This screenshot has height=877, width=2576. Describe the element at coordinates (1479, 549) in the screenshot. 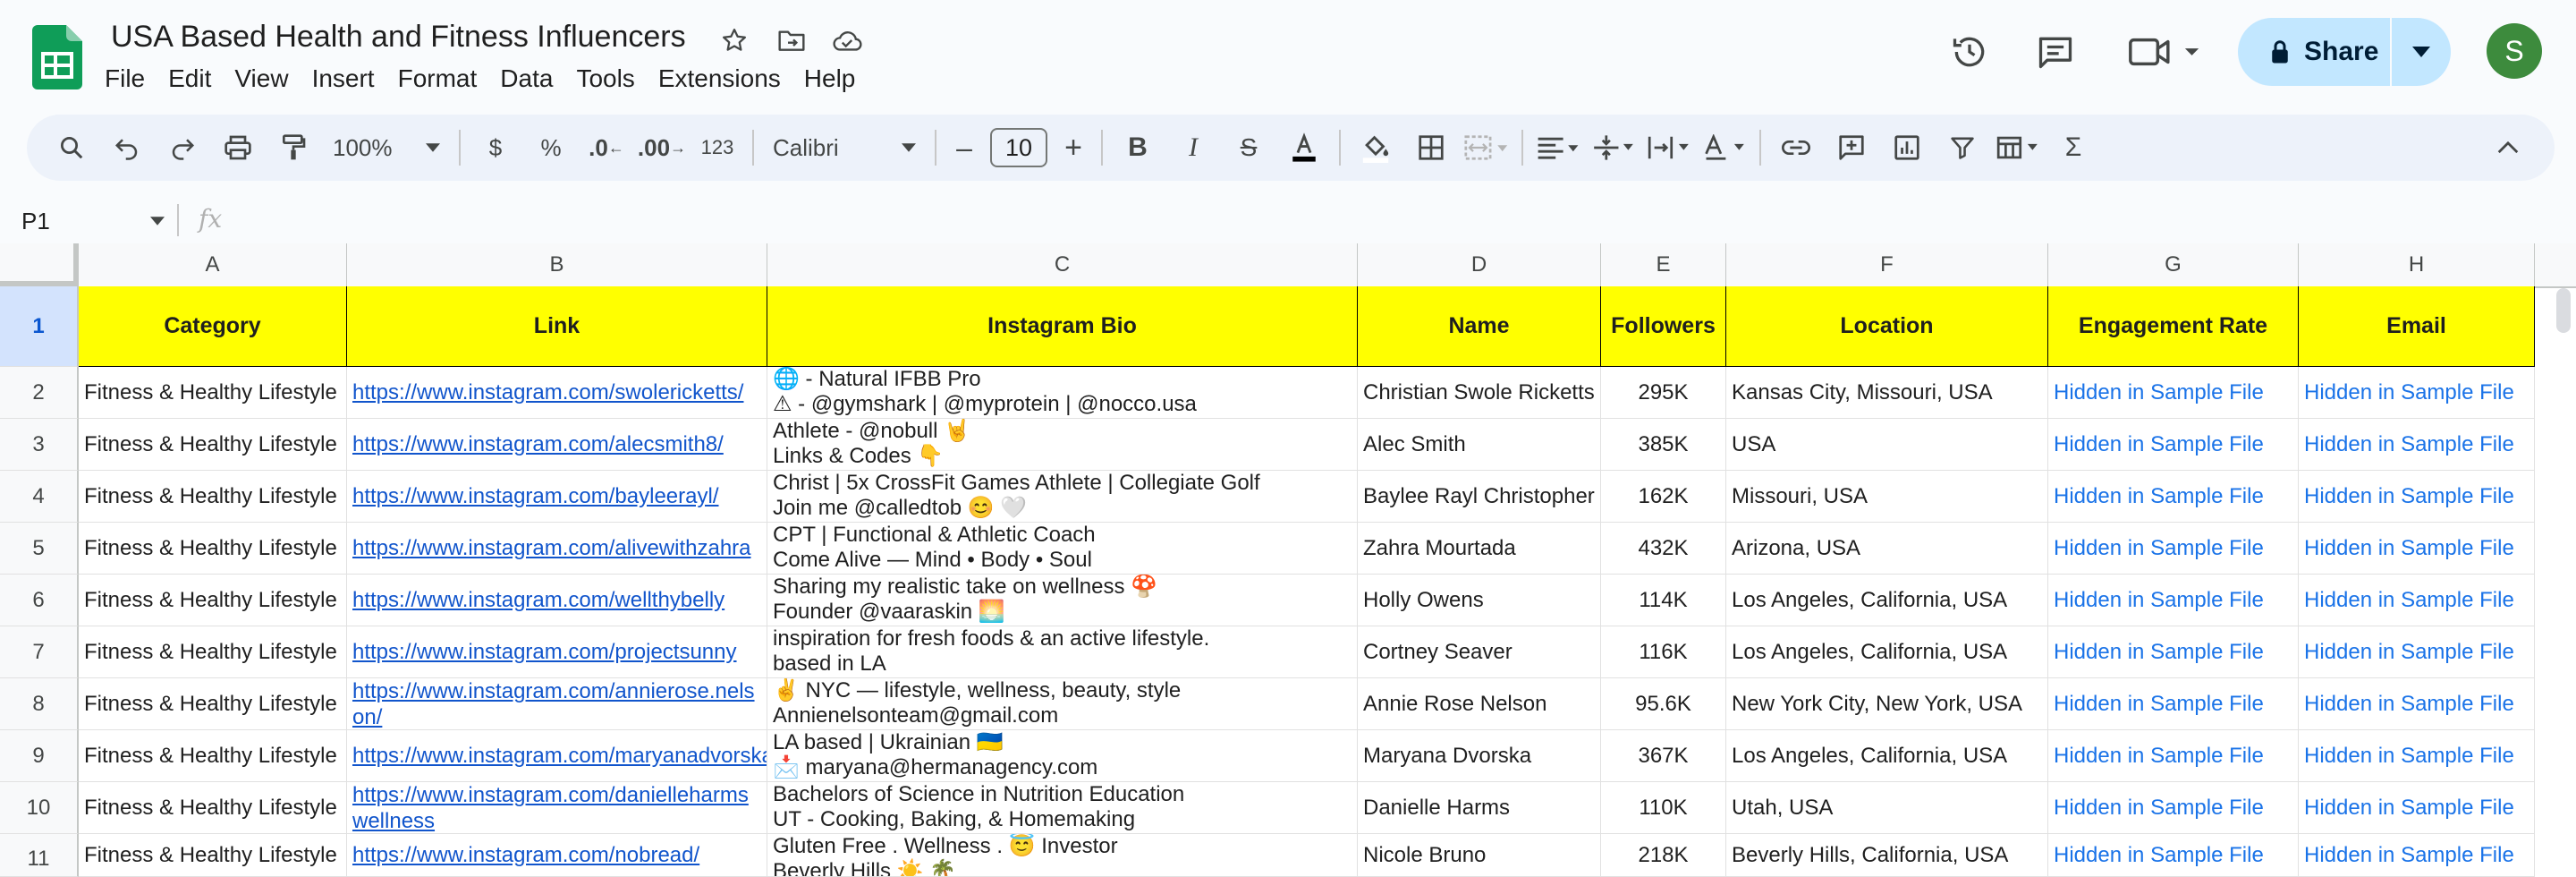

I see `cell-name-row-5: Zahra Mourtada` at that location.